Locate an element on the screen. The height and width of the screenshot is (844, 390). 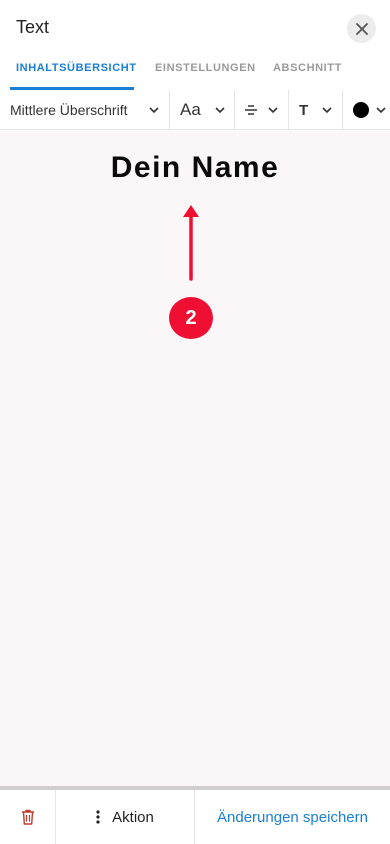
step-badge: 2 is located at coordinates (191, 318).